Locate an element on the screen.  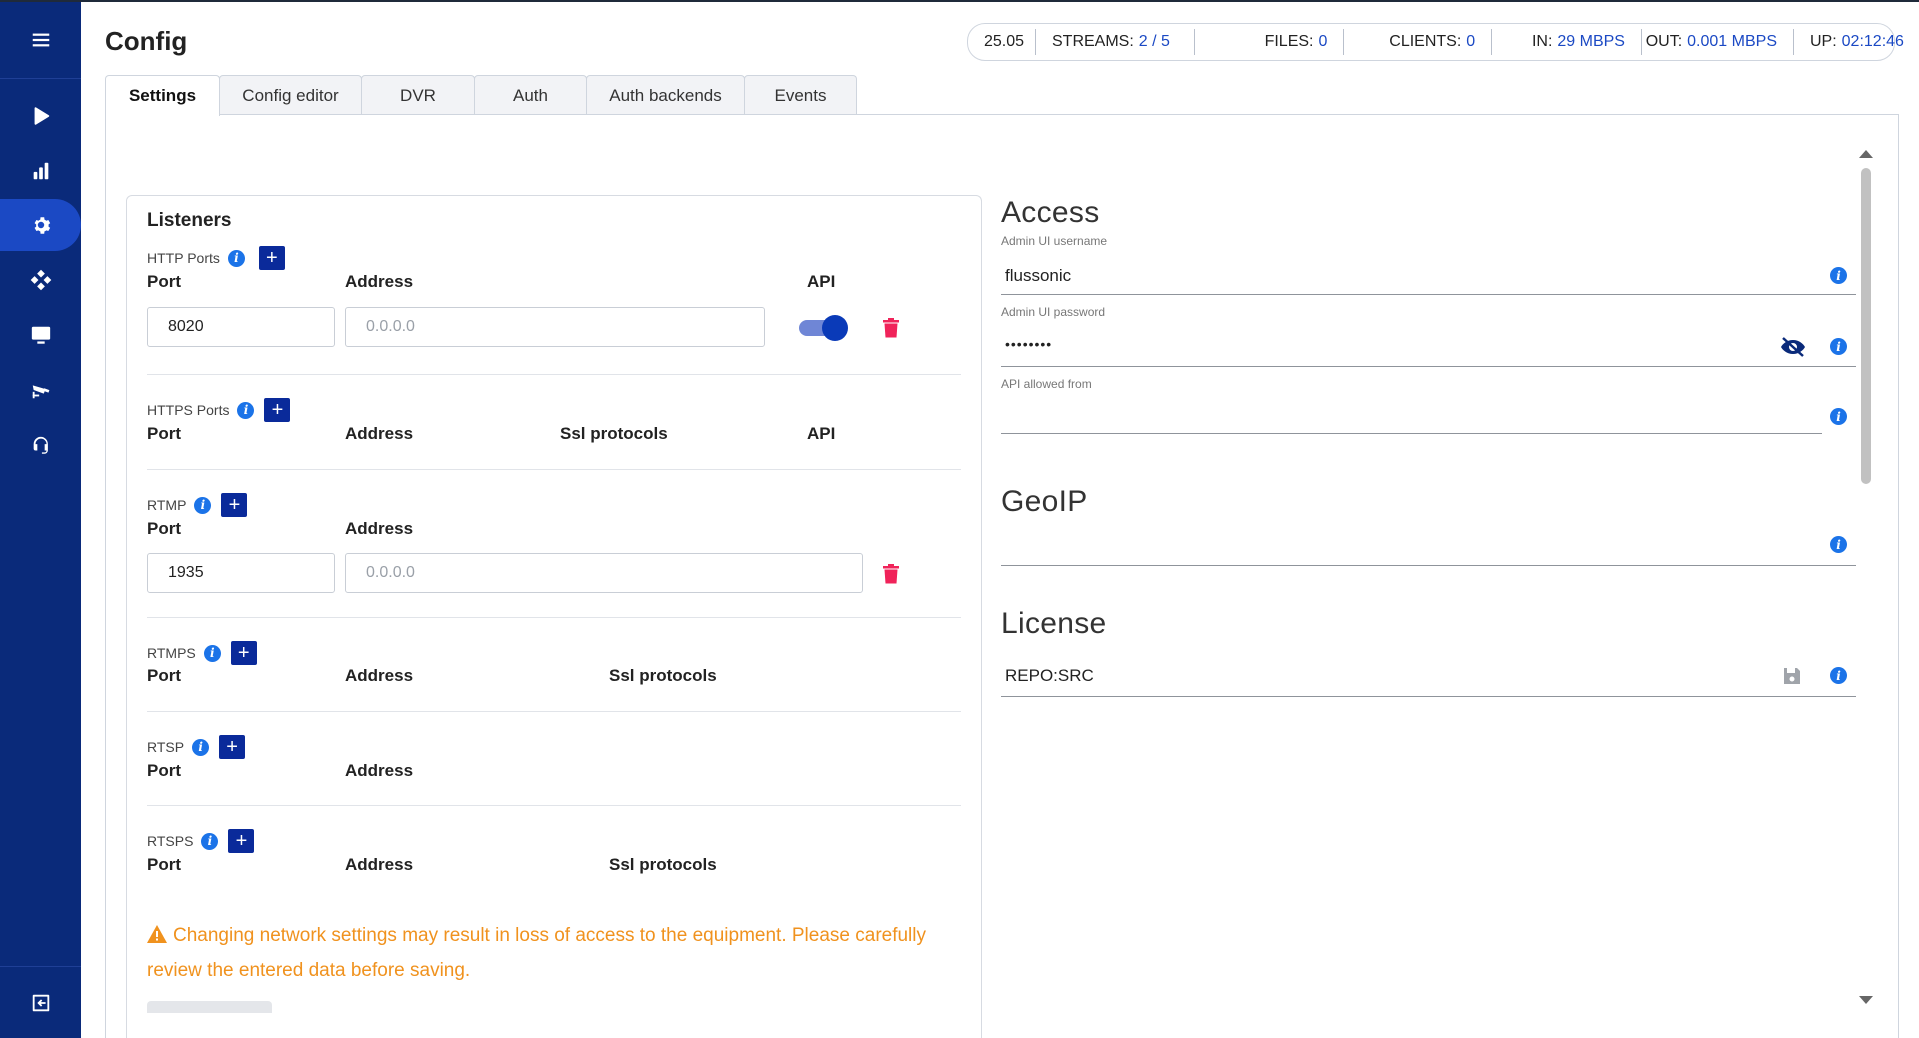
in-label: IN: is located at coordinates (1542, 41).